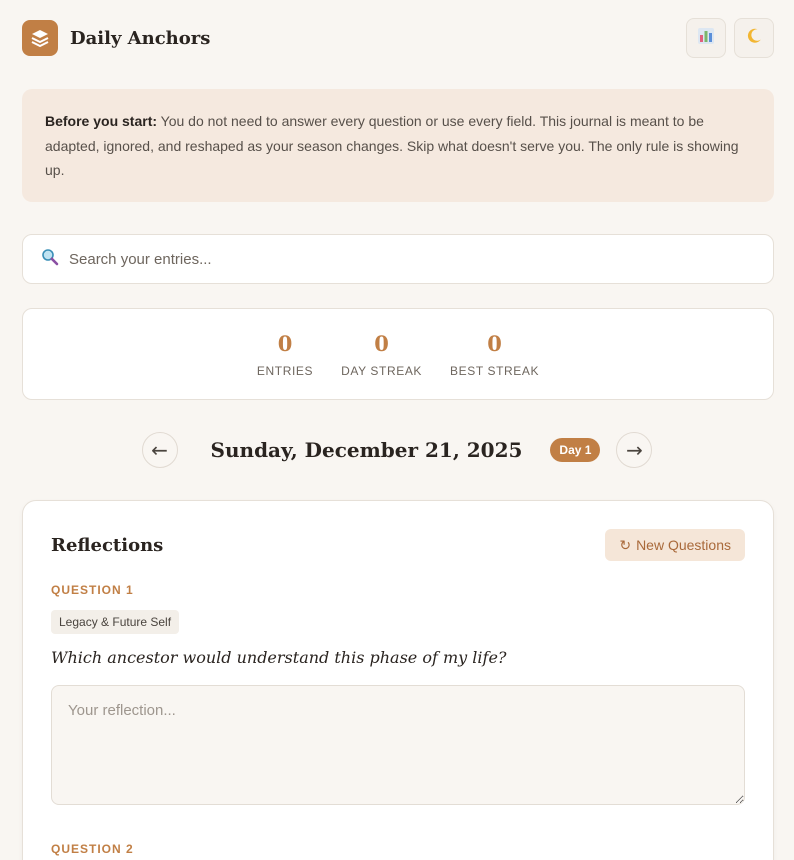 The height and width of the screenshot is (860, 794). I want to click on app-title: Daily Anchors, so click(140, 38).